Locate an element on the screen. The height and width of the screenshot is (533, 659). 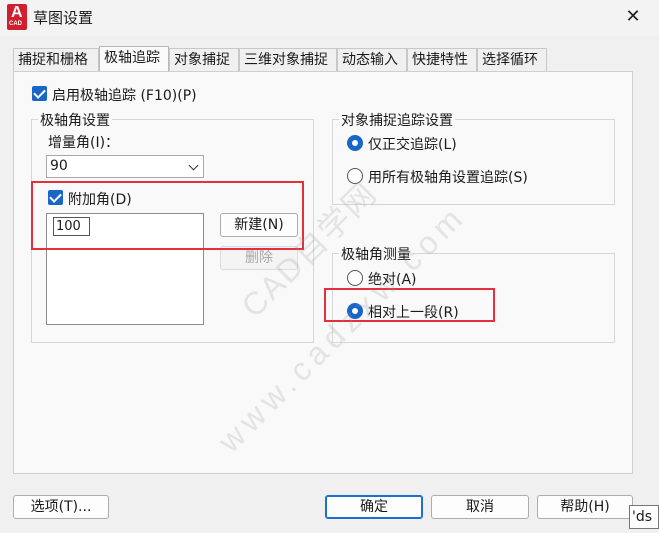
object-snap-tracking-title: 对象捕捉追踪设置 is located at coordinates (397, 120).